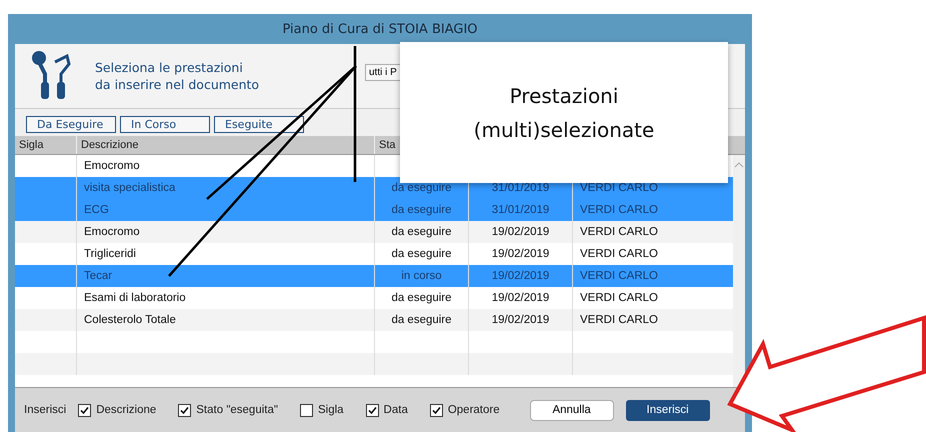  I want to click on checkbox-label: Stato "eseguita", so click(237, 410).